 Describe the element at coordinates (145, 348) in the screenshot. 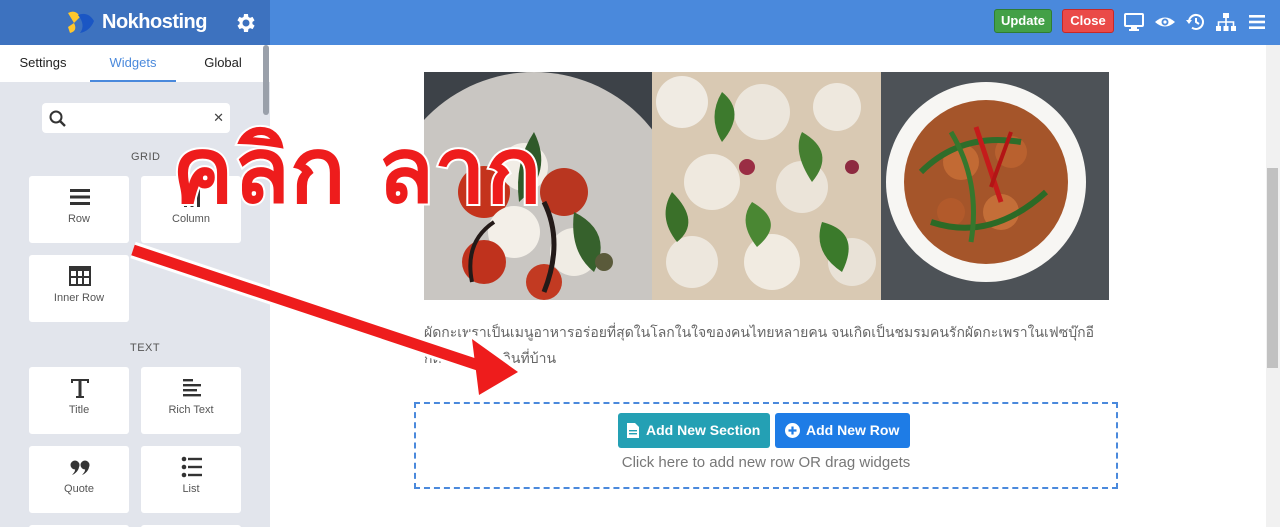

I see `section-label-text: TEXT` at that location.